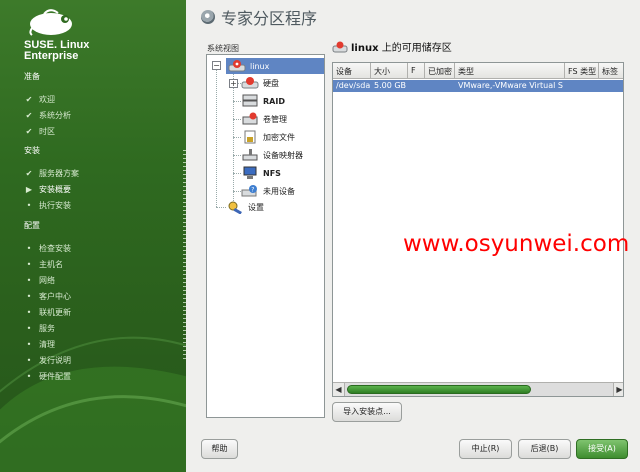 Image resolution: width=640 pixels, height=472 pixels. I want to click on col-type: 类型, so click(510, 71).